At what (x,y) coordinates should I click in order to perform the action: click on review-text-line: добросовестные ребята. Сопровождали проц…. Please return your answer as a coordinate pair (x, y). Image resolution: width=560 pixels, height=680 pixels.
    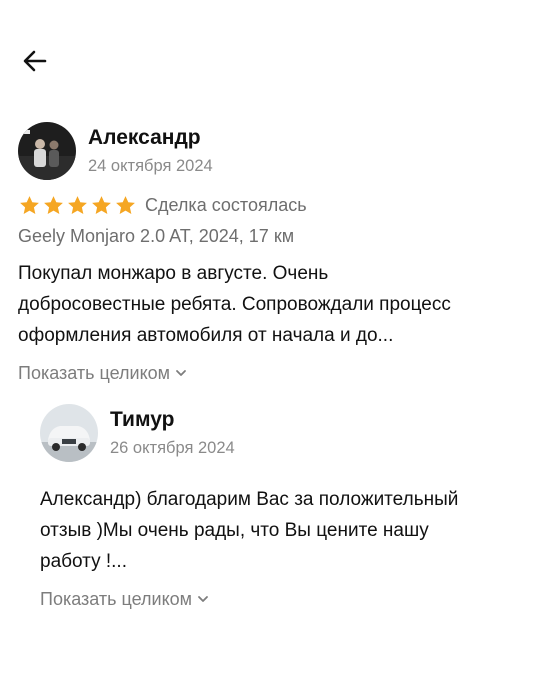
    Looking at the image, I should click on (234, 304).